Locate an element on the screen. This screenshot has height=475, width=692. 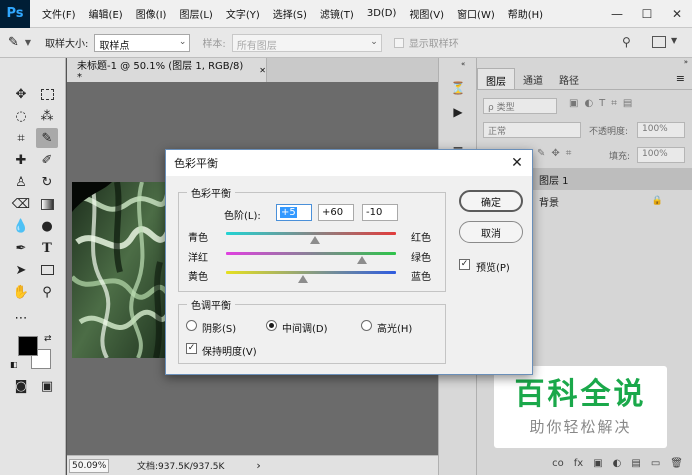
magic-wand-icon: ⁂ is located at coordinates (47, 116).